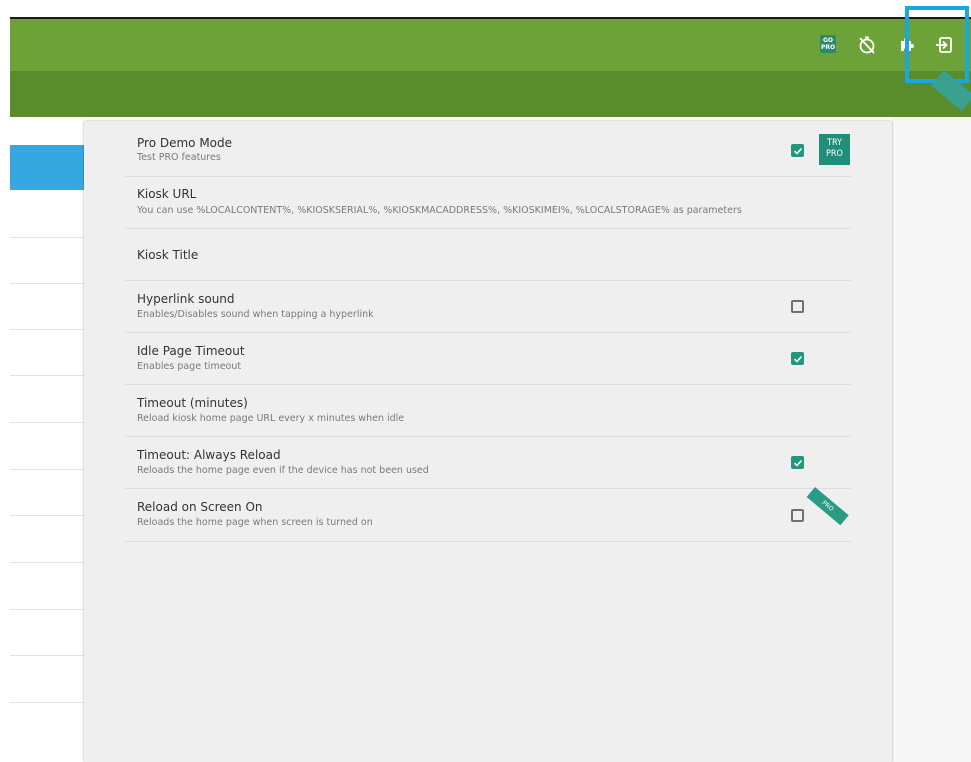 This screenshot has width=971, height=762. I want to click on sidebar-item-active, so click(47, 167).